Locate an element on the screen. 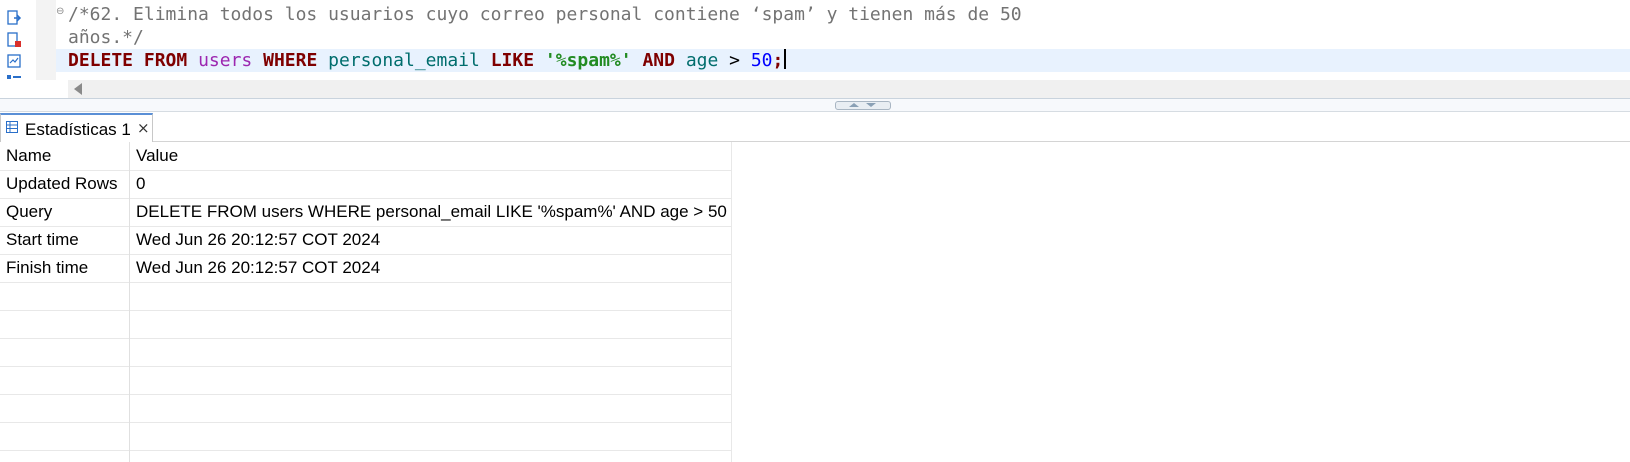  explain-plan-icon is located at coordinates (14, 61).